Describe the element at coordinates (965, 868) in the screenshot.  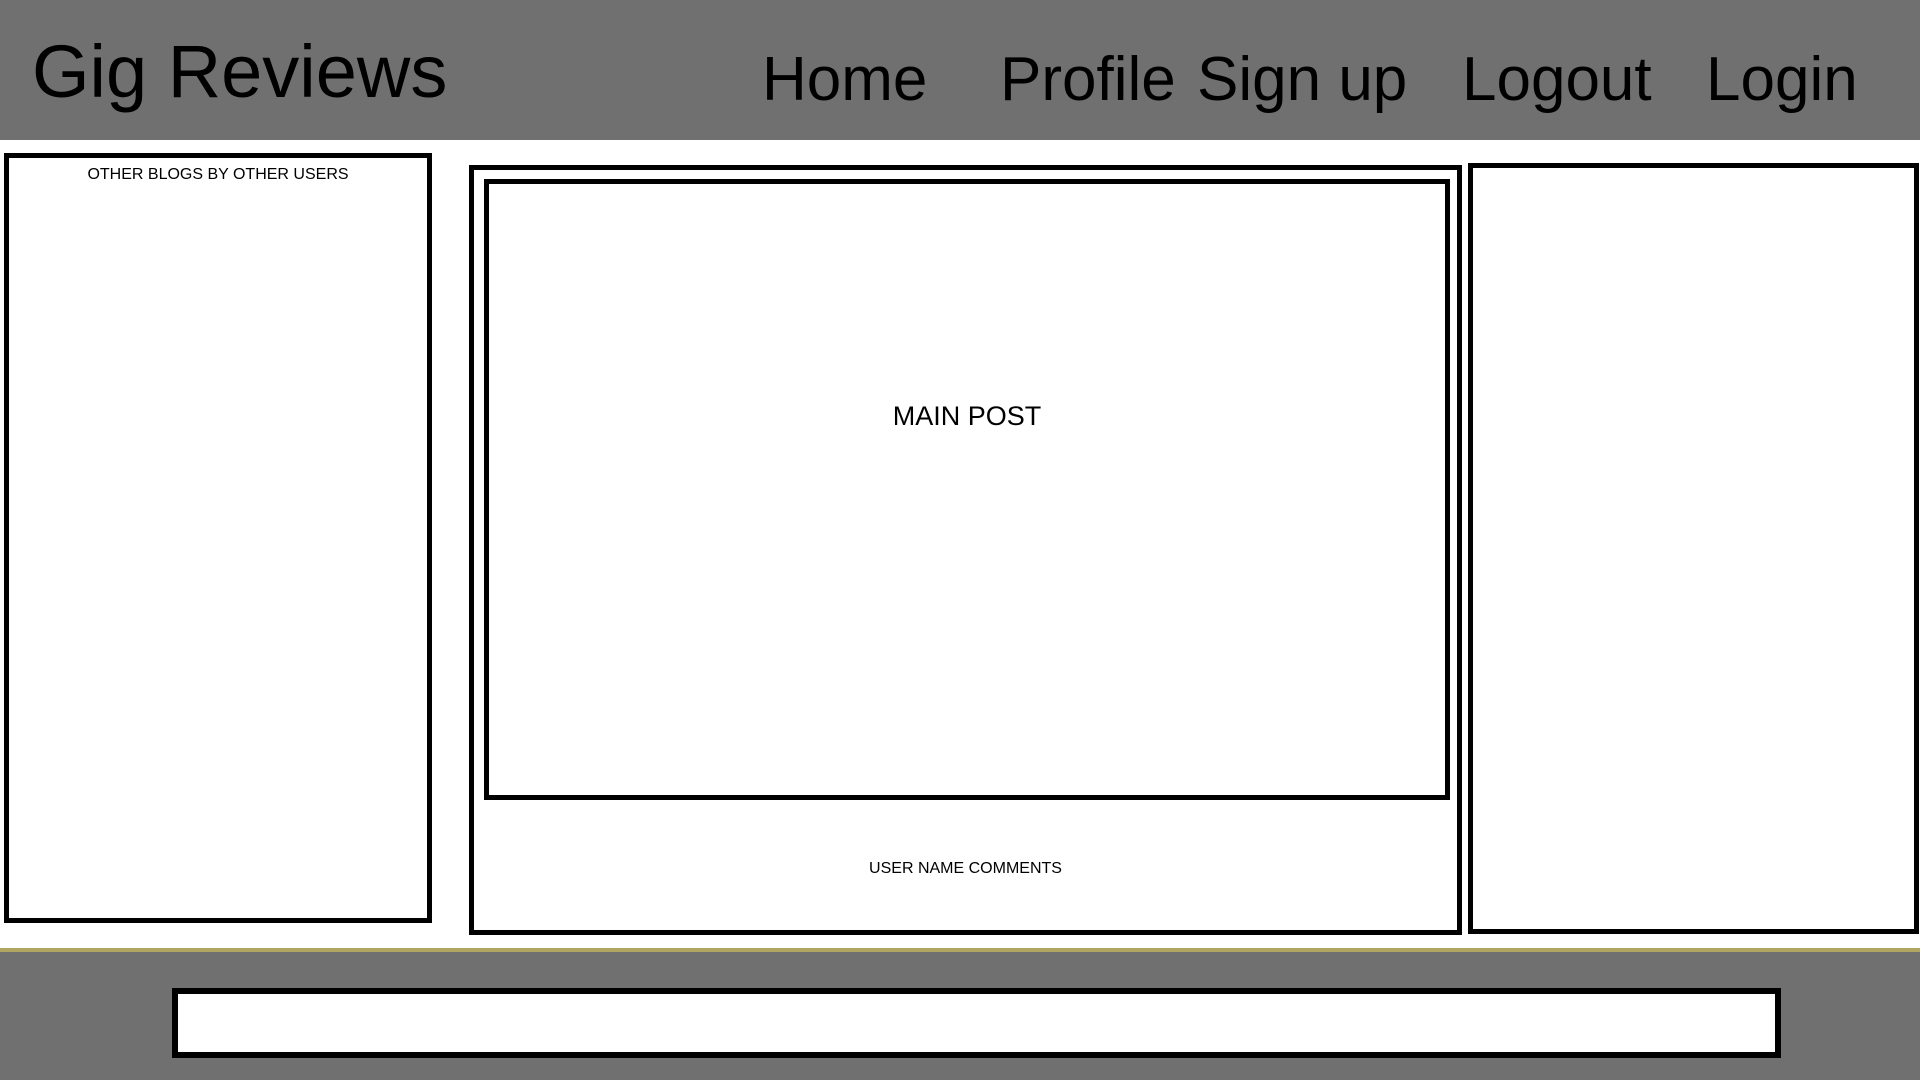
I see `user-comments-label: USER NAME COMMENTS` at that location.